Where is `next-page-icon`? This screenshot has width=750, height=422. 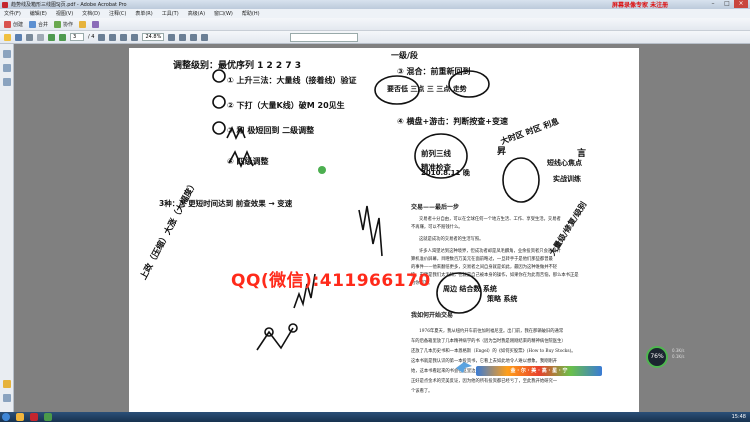 next-page-icon is located at coordinates (62, 37).